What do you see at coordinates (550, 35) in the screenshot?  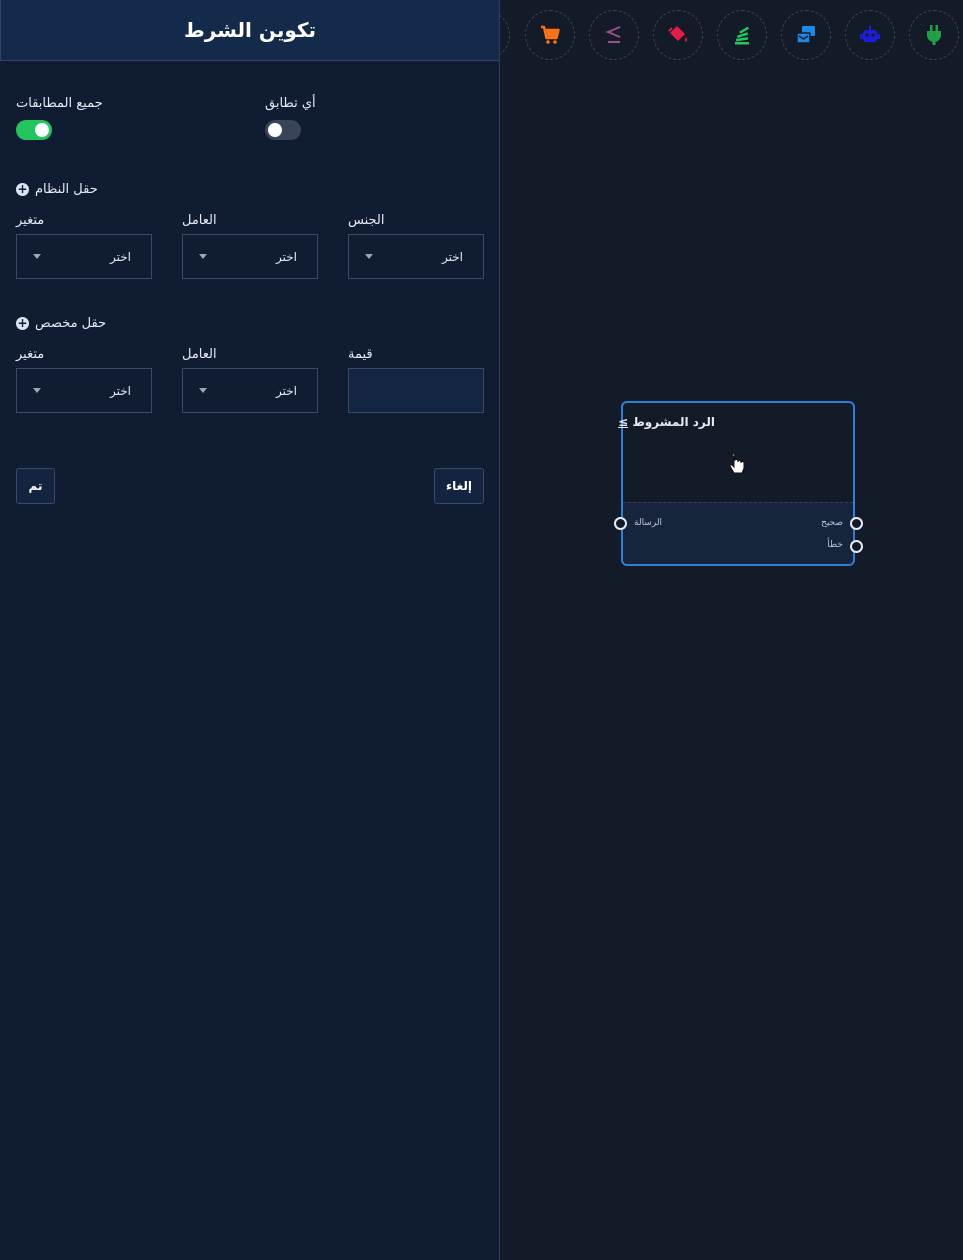 I see `cart-icon` at bounding box center [550, 35].